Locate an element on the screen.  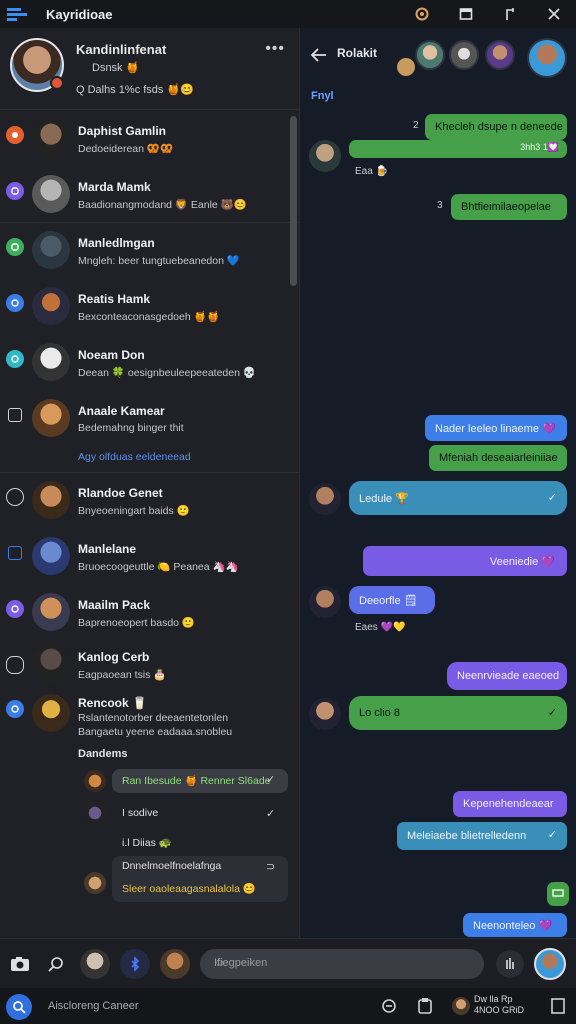
clipboard-icon is located at coordinates (425, 1006).